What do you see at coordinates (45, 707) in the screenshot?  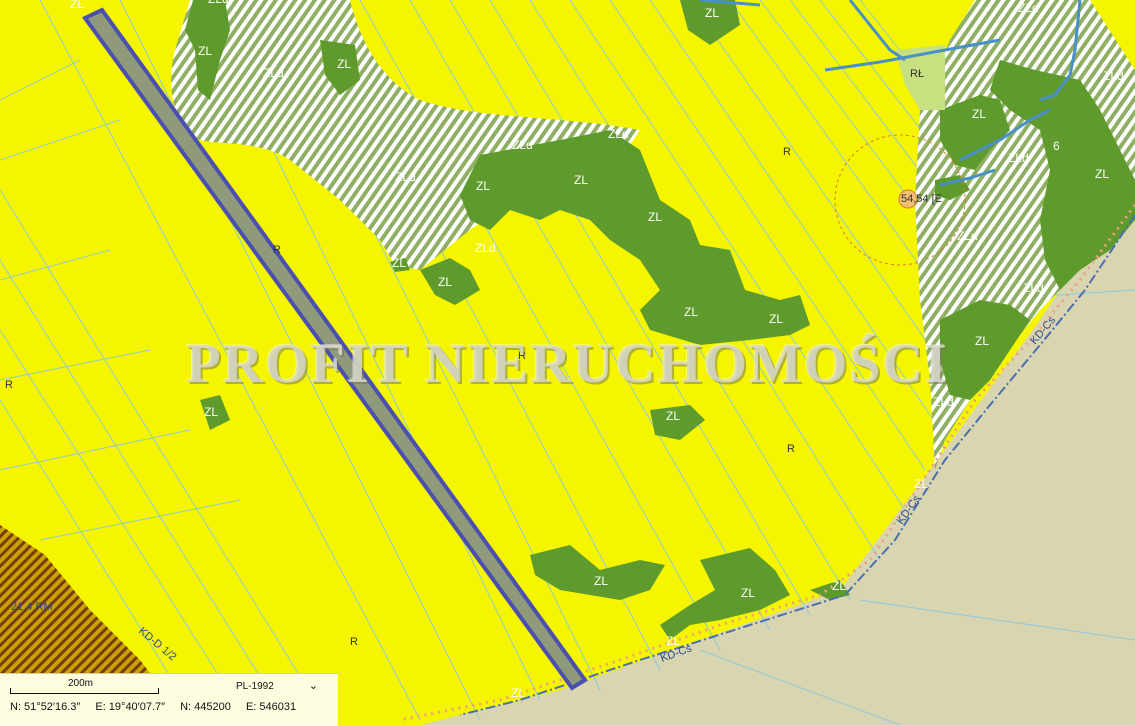 I see `coord-lat: N: 51°52′16.3″` at bounding box center [45, 707].